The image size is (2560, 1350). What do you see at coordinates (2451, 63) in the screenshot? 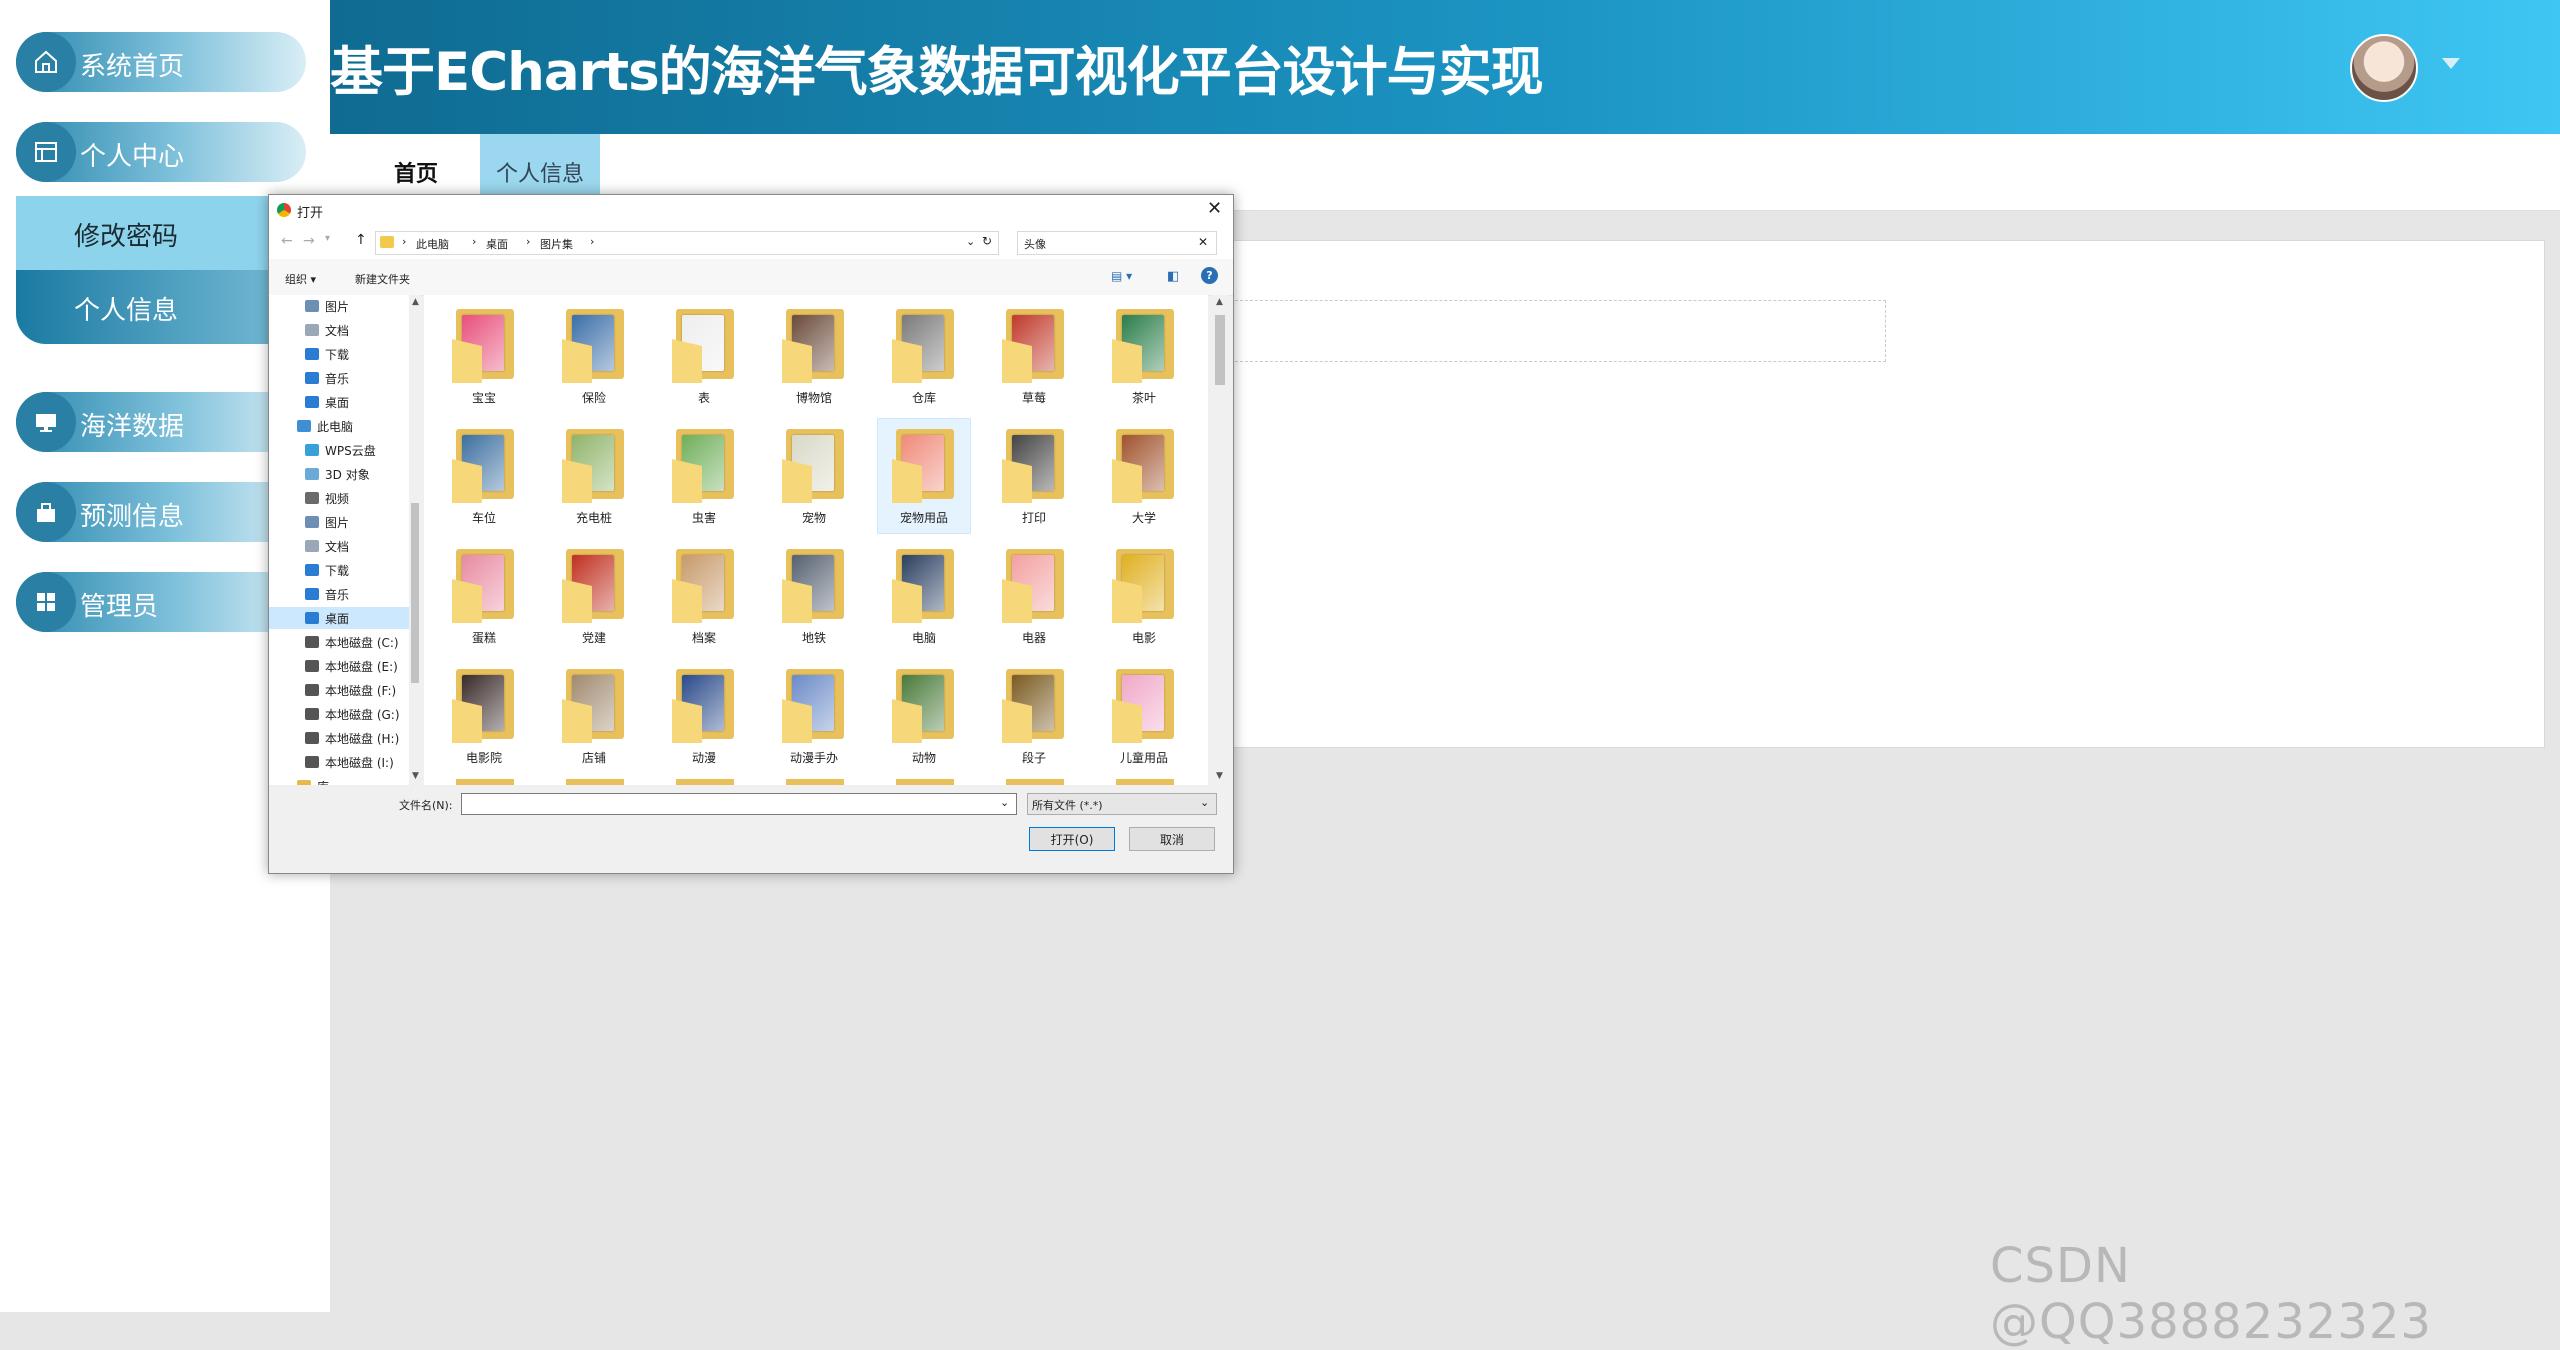
I see `chevron-down-icon` at bounding box center [2451, 63].